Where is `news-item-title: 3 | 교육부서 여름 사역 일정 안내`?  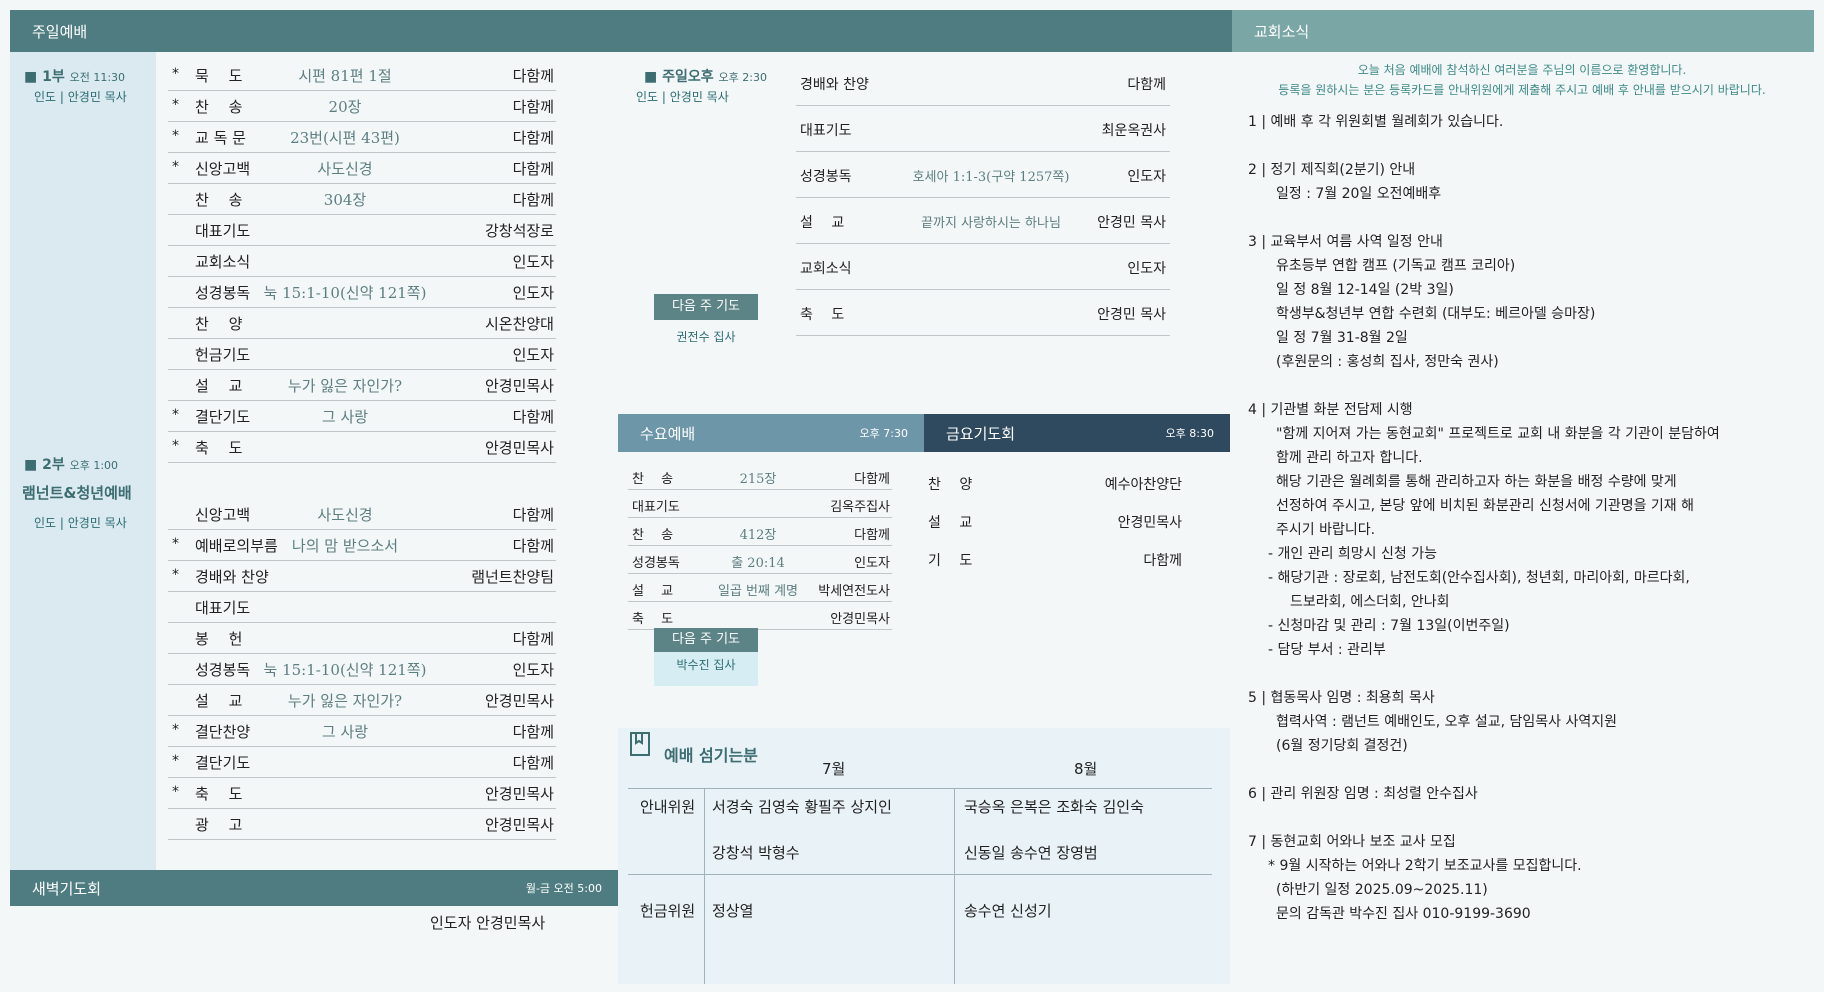
news-item-title: 3 | 교육부서 여름 사역 일정 안내 is located at coordinates (1345, 242).